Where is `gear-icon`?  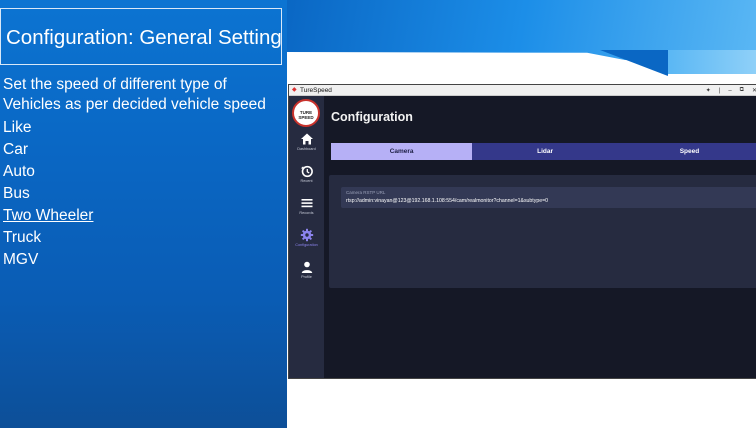 gear-icon is located at coordinates (306, 235).